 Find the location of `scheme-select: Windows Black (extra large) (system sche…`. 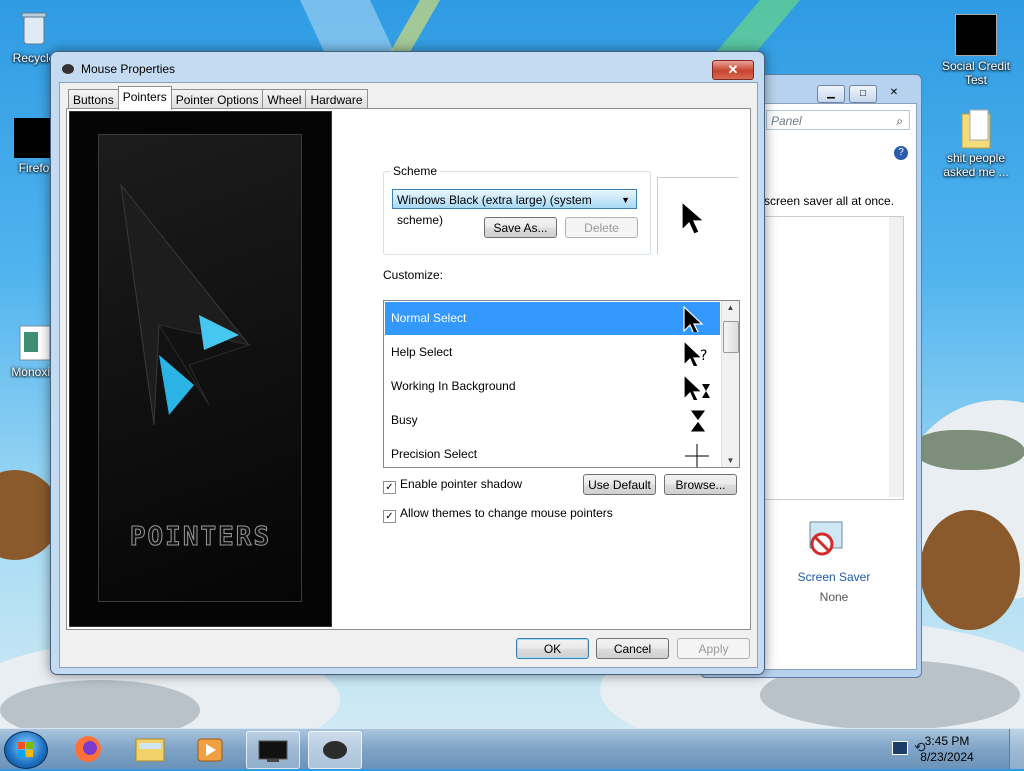

scheme-select: Windows Black (extra large) (system sche… is located at coordinates (514, 208).